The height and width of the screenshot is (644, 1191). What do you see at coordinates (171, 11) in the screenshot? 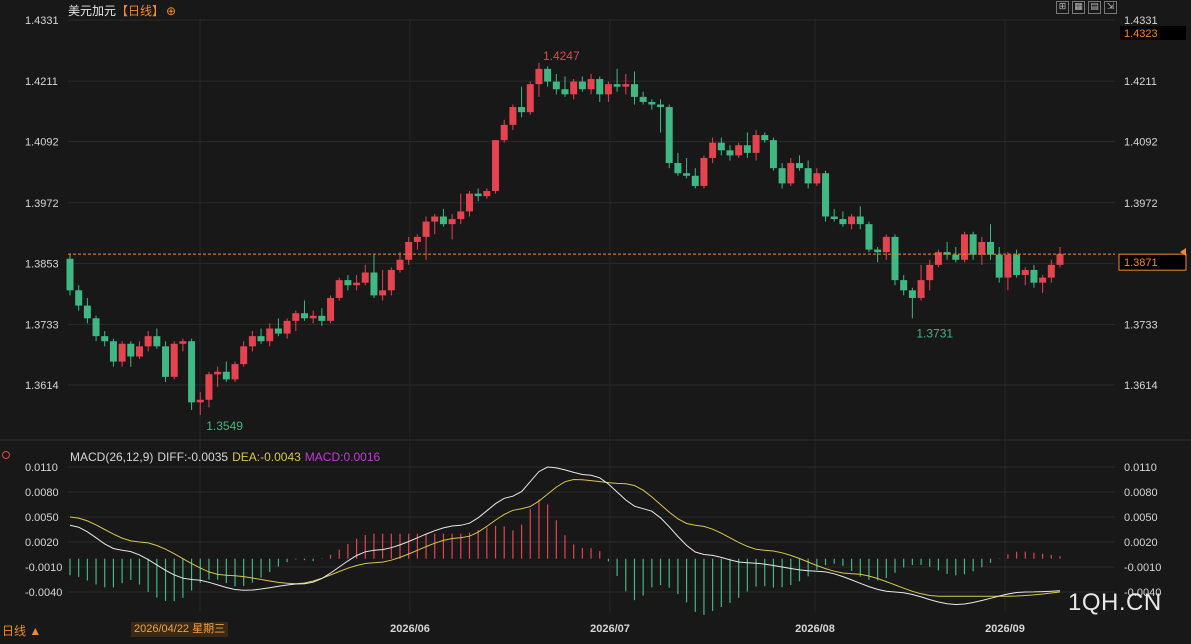
I see `crosshair-icon: ⊕` at bounding box center [171, 11].